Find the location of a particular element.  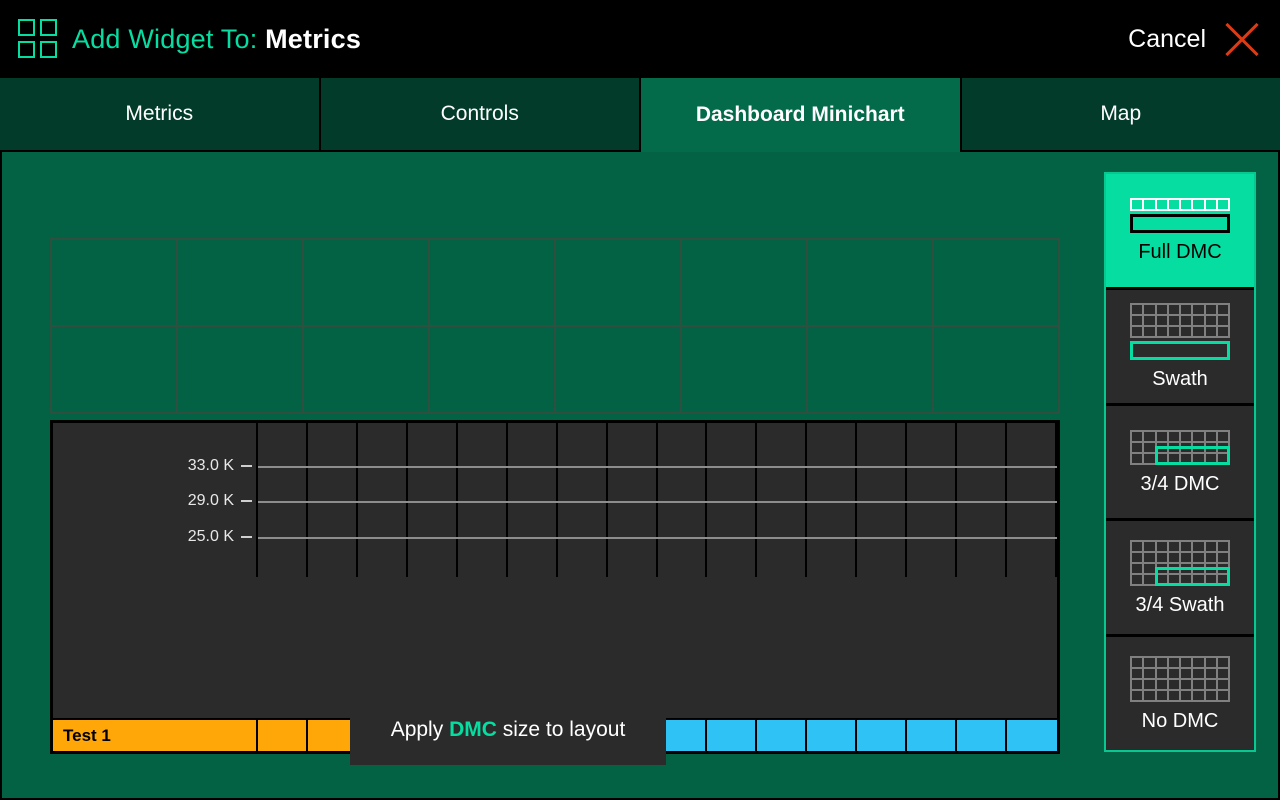

option-swath: Swath is located at coordinates (1180, 347).